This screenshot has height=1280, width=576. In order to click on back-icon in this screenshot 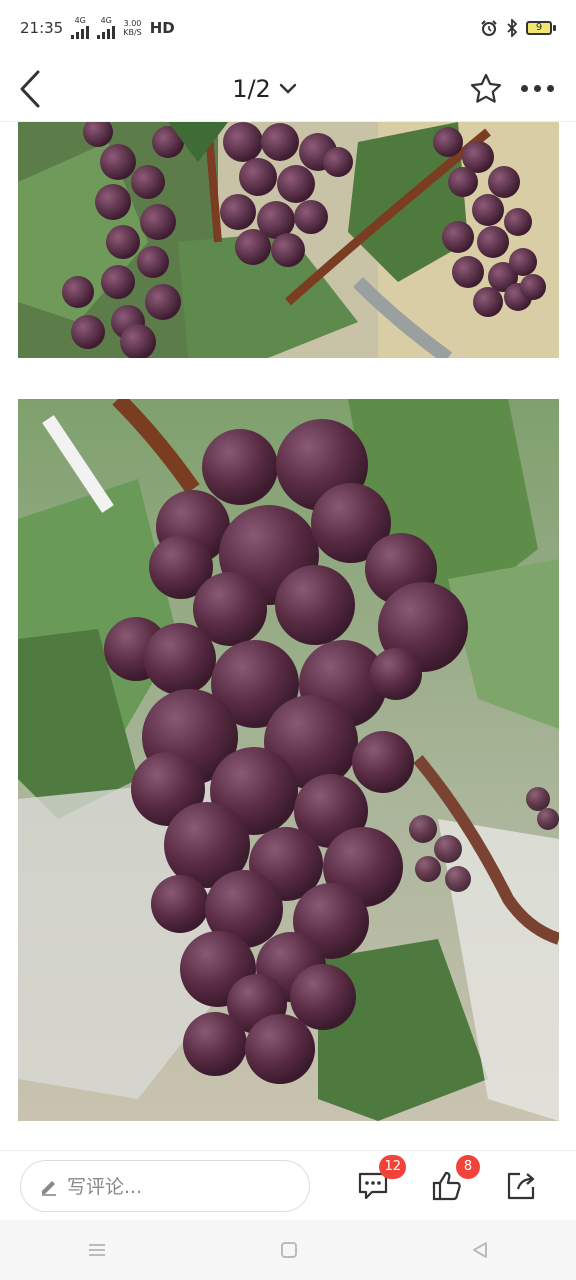, I will do `click(30, 88)`.